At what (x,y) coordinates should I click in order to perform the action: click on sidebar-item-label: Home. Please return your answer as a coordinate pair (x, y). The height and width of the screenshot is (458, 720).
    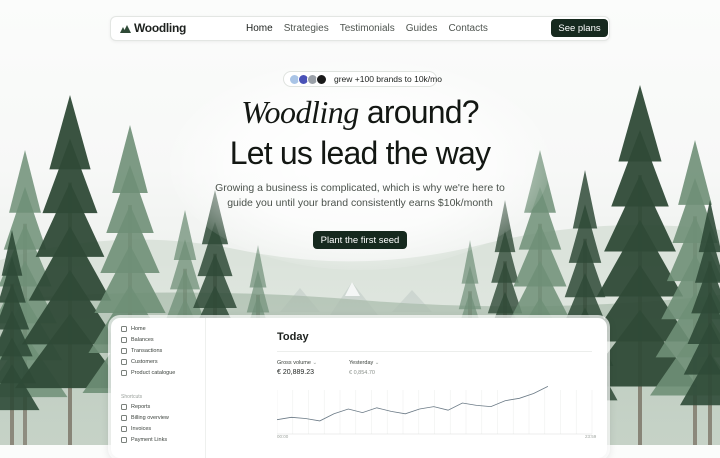
    Looking at the image, I should click on (138, 329).